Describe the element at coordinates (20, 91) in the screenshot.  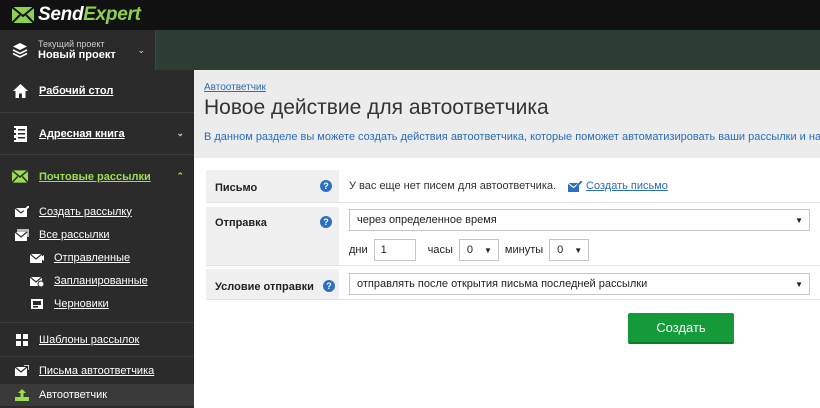
I see `home-icon` at that location.